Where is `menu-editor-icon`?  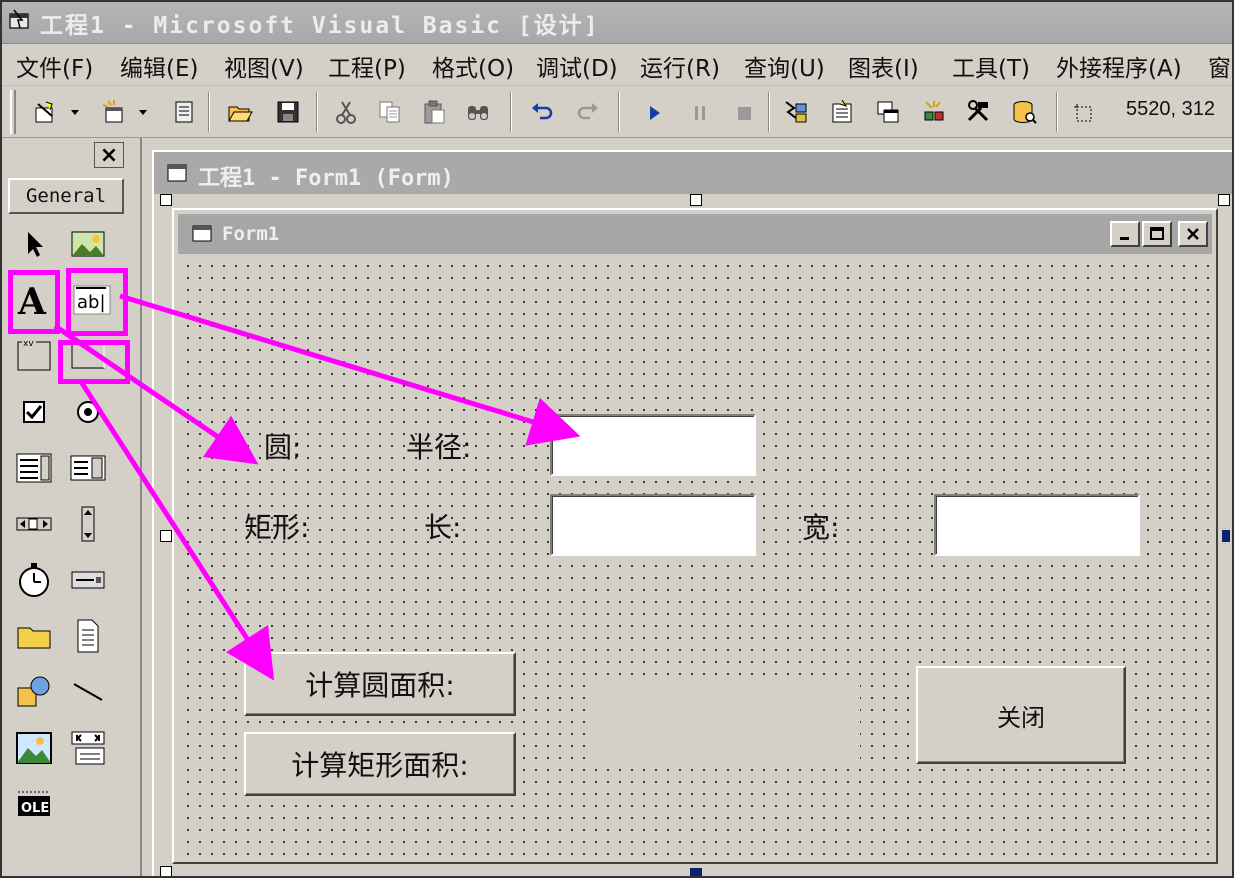 menu-editor-icon is located at coordinates (184, 112).